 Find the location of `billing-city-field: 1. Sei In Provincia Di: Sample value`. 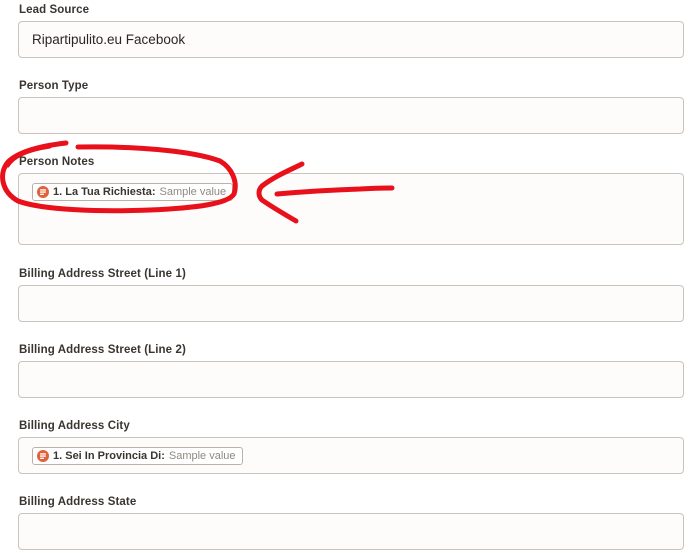

billing-city-field: 1. Sei In Provincia Di: Sample value is located at coordinates (351, 455).